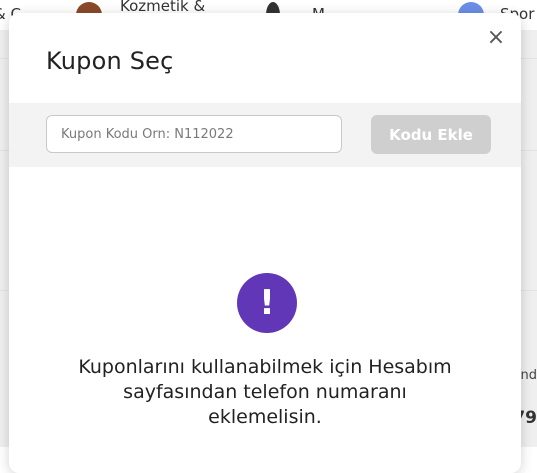 The height and width of the screenshot is (473, 537). I want to click on add-code-button: Kodu Ekle, so click(431, 134).